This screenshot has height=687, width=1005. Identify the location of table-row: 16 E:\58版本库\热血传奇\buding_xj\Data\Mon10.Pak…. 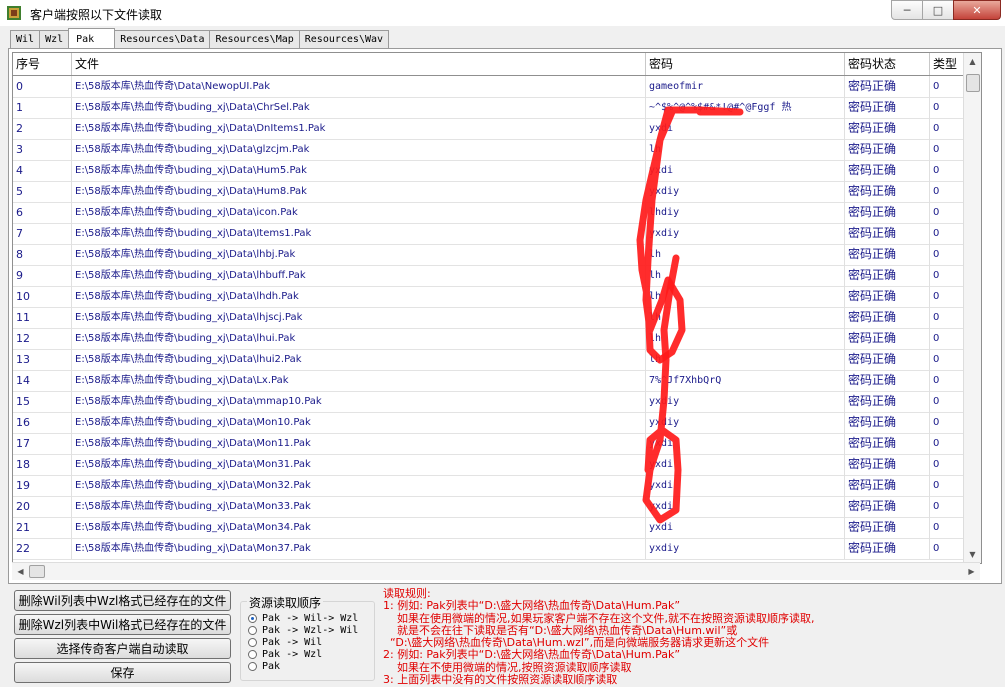
(497, 423).